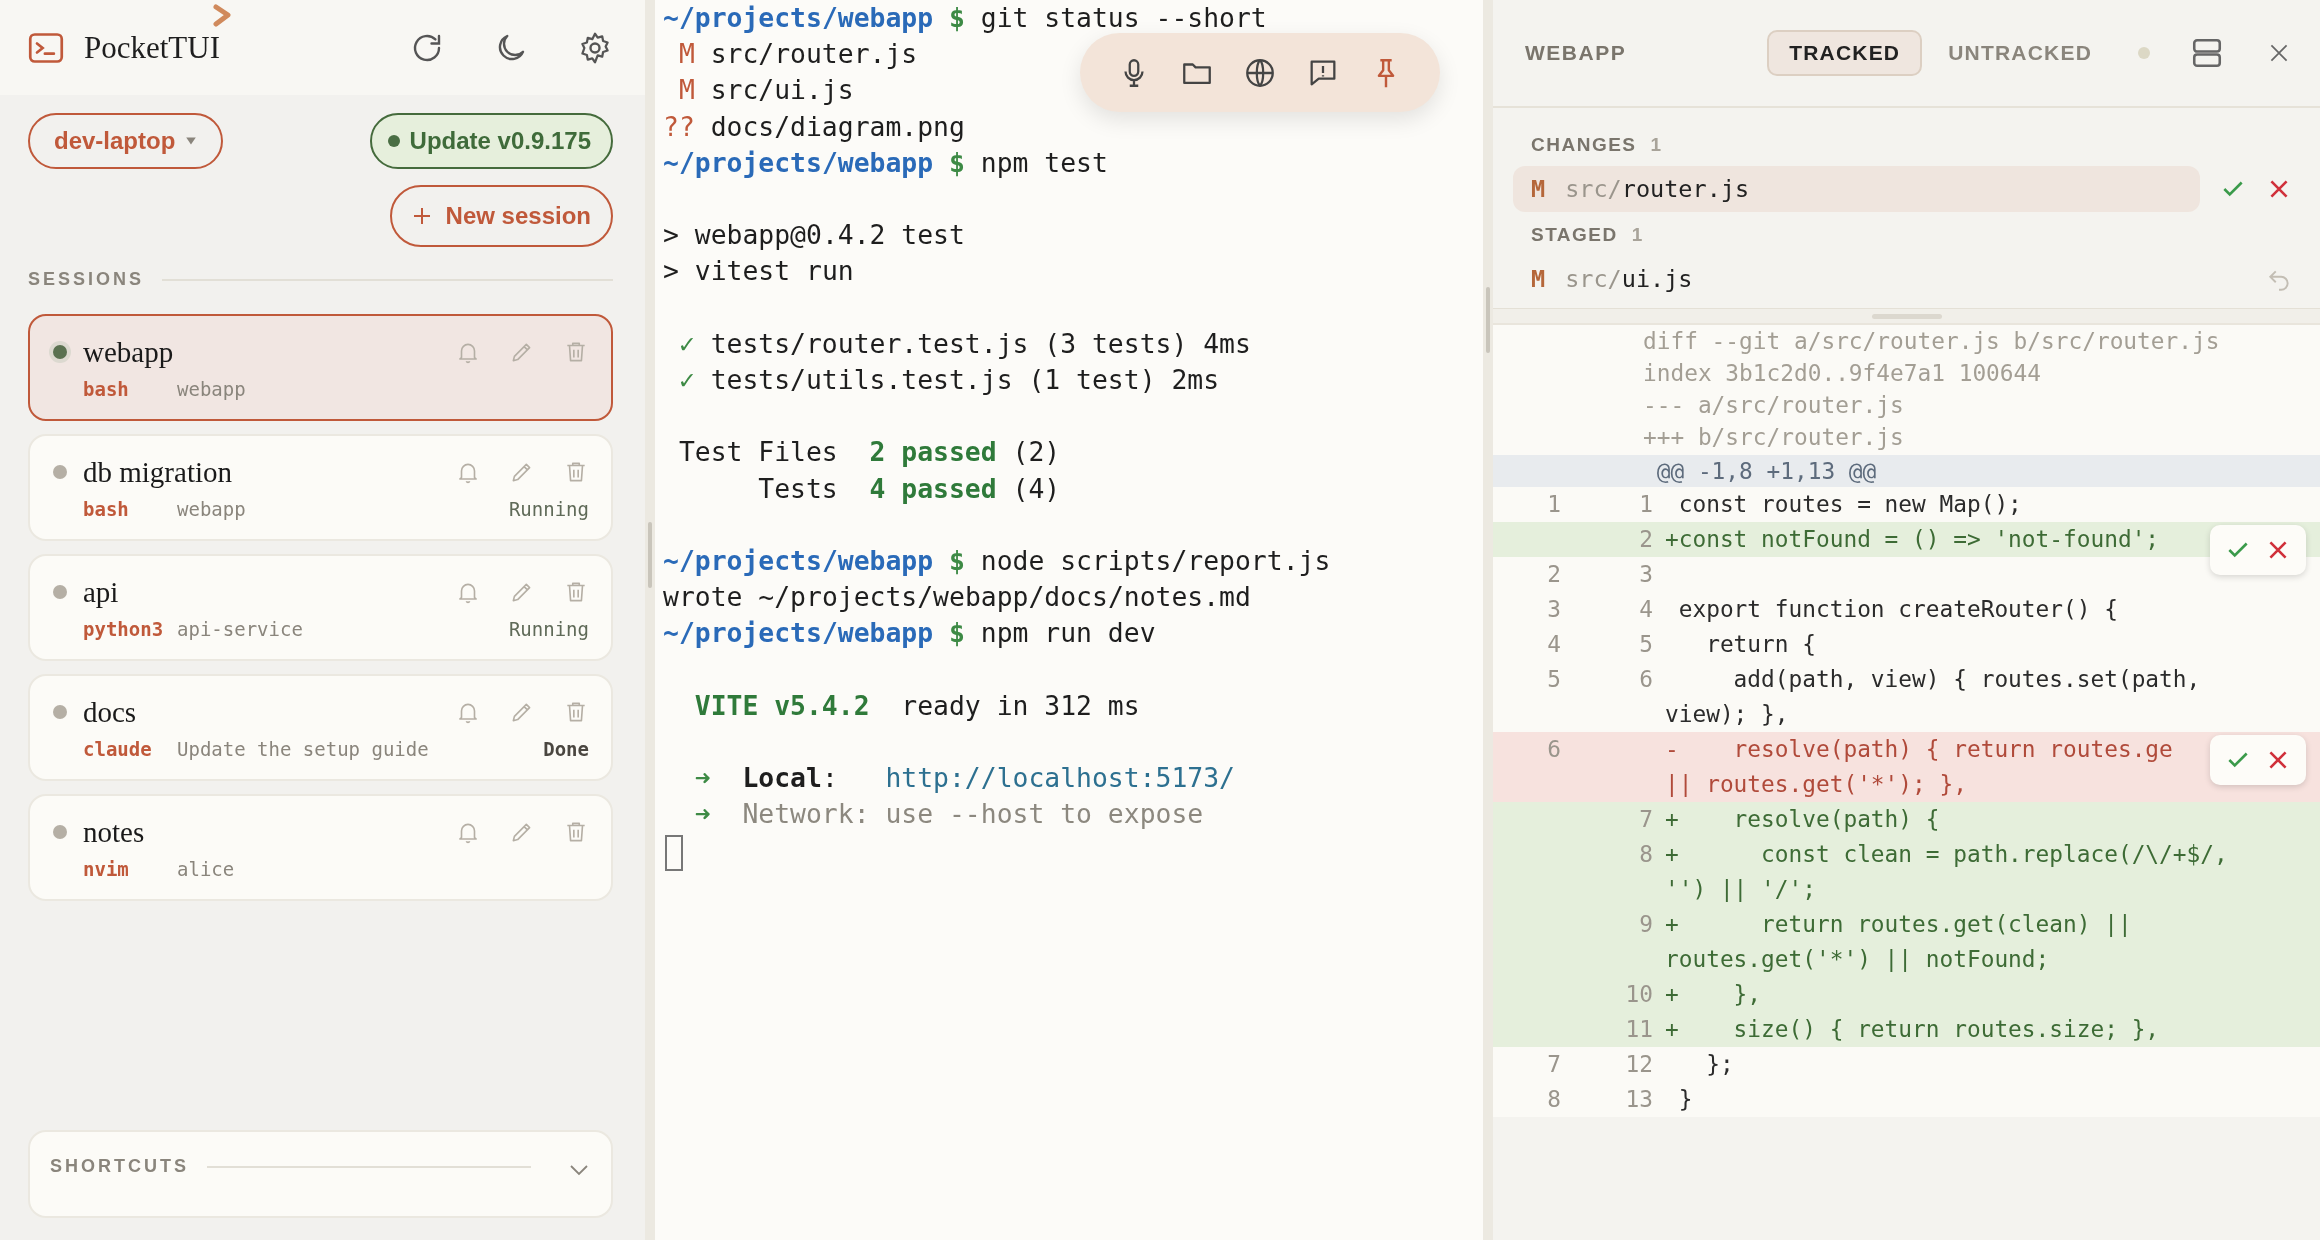 This screenshot has width=2320, height=1240. I want to click on terminal-line: ✓ tests/router.test.js (3 tests) 4ms, so click(964, 343).